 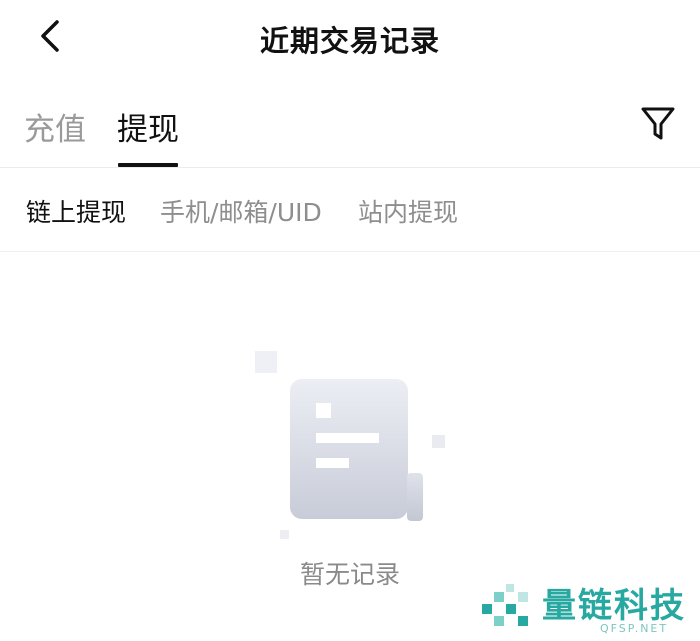 I want to click on subtab-phone-email-uid: 手机/邮箱/UID, so click(x=241, y=211).